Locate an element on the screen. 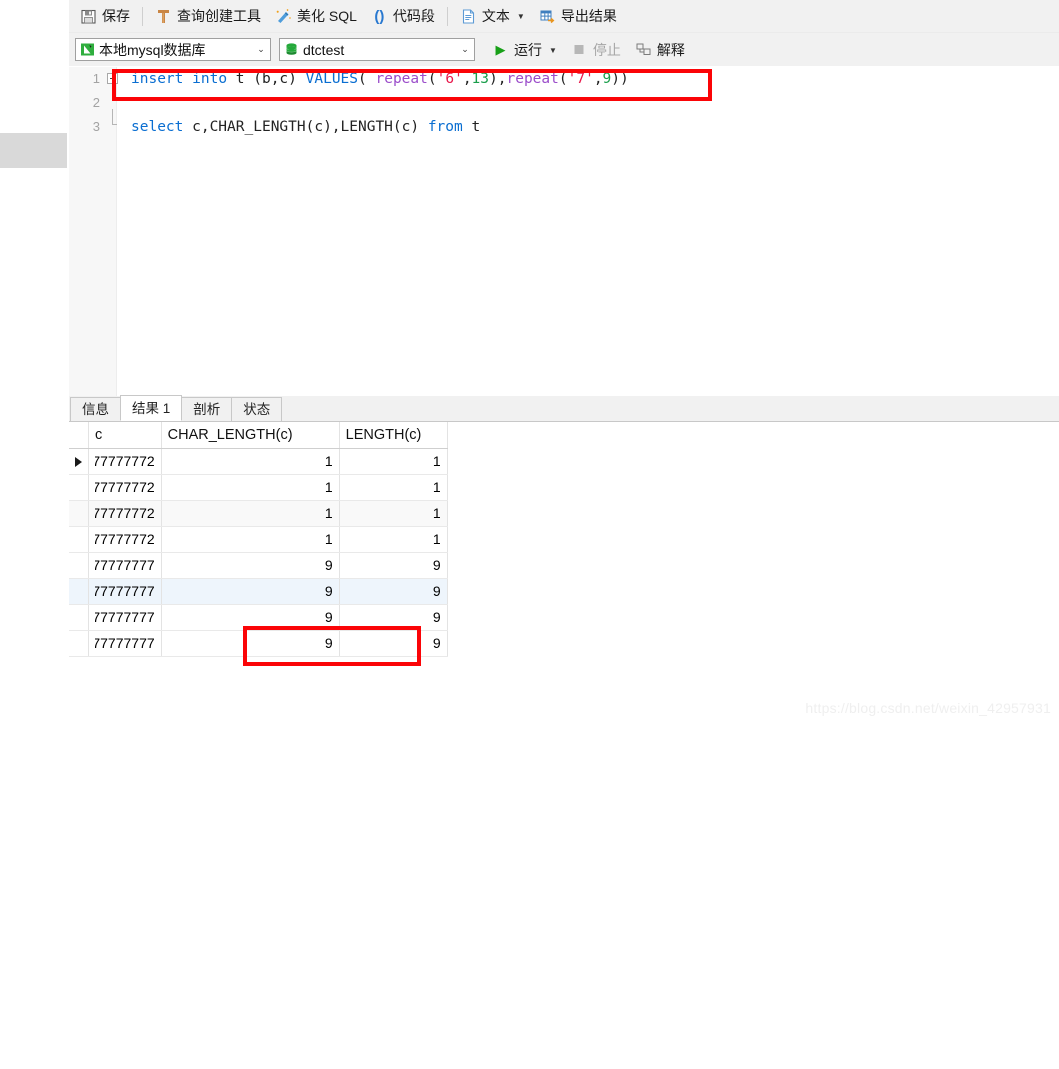  num-9: 9 is located at coordinates (607, 79).